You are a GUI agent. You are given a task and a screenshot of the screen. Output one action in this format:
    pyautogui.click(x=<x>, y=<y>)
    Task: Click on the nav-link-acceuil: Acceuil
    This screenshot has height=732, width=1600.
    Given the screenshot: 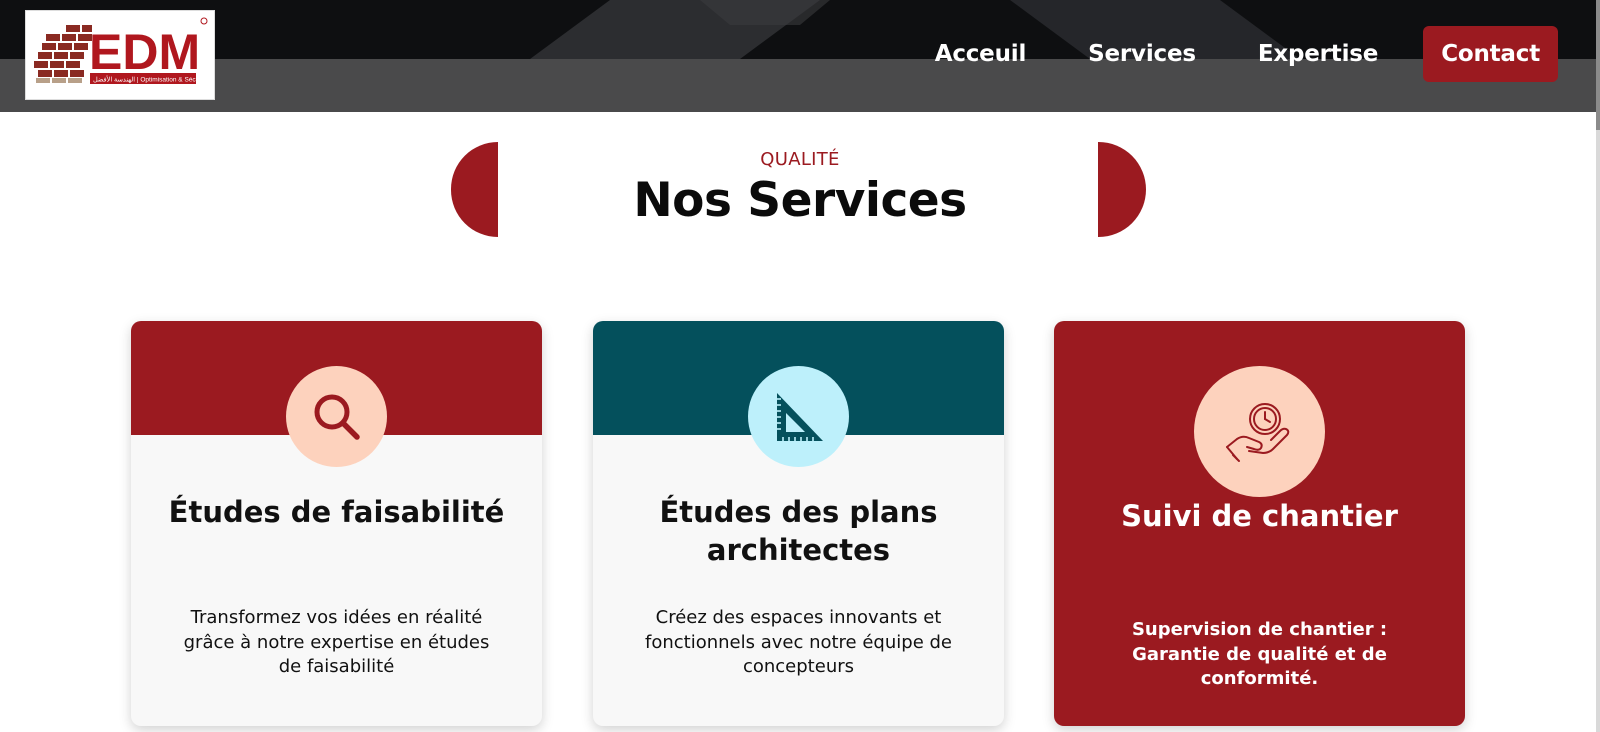 What is the action you would take?
    pyautogui.click(x=981, y=54)
    